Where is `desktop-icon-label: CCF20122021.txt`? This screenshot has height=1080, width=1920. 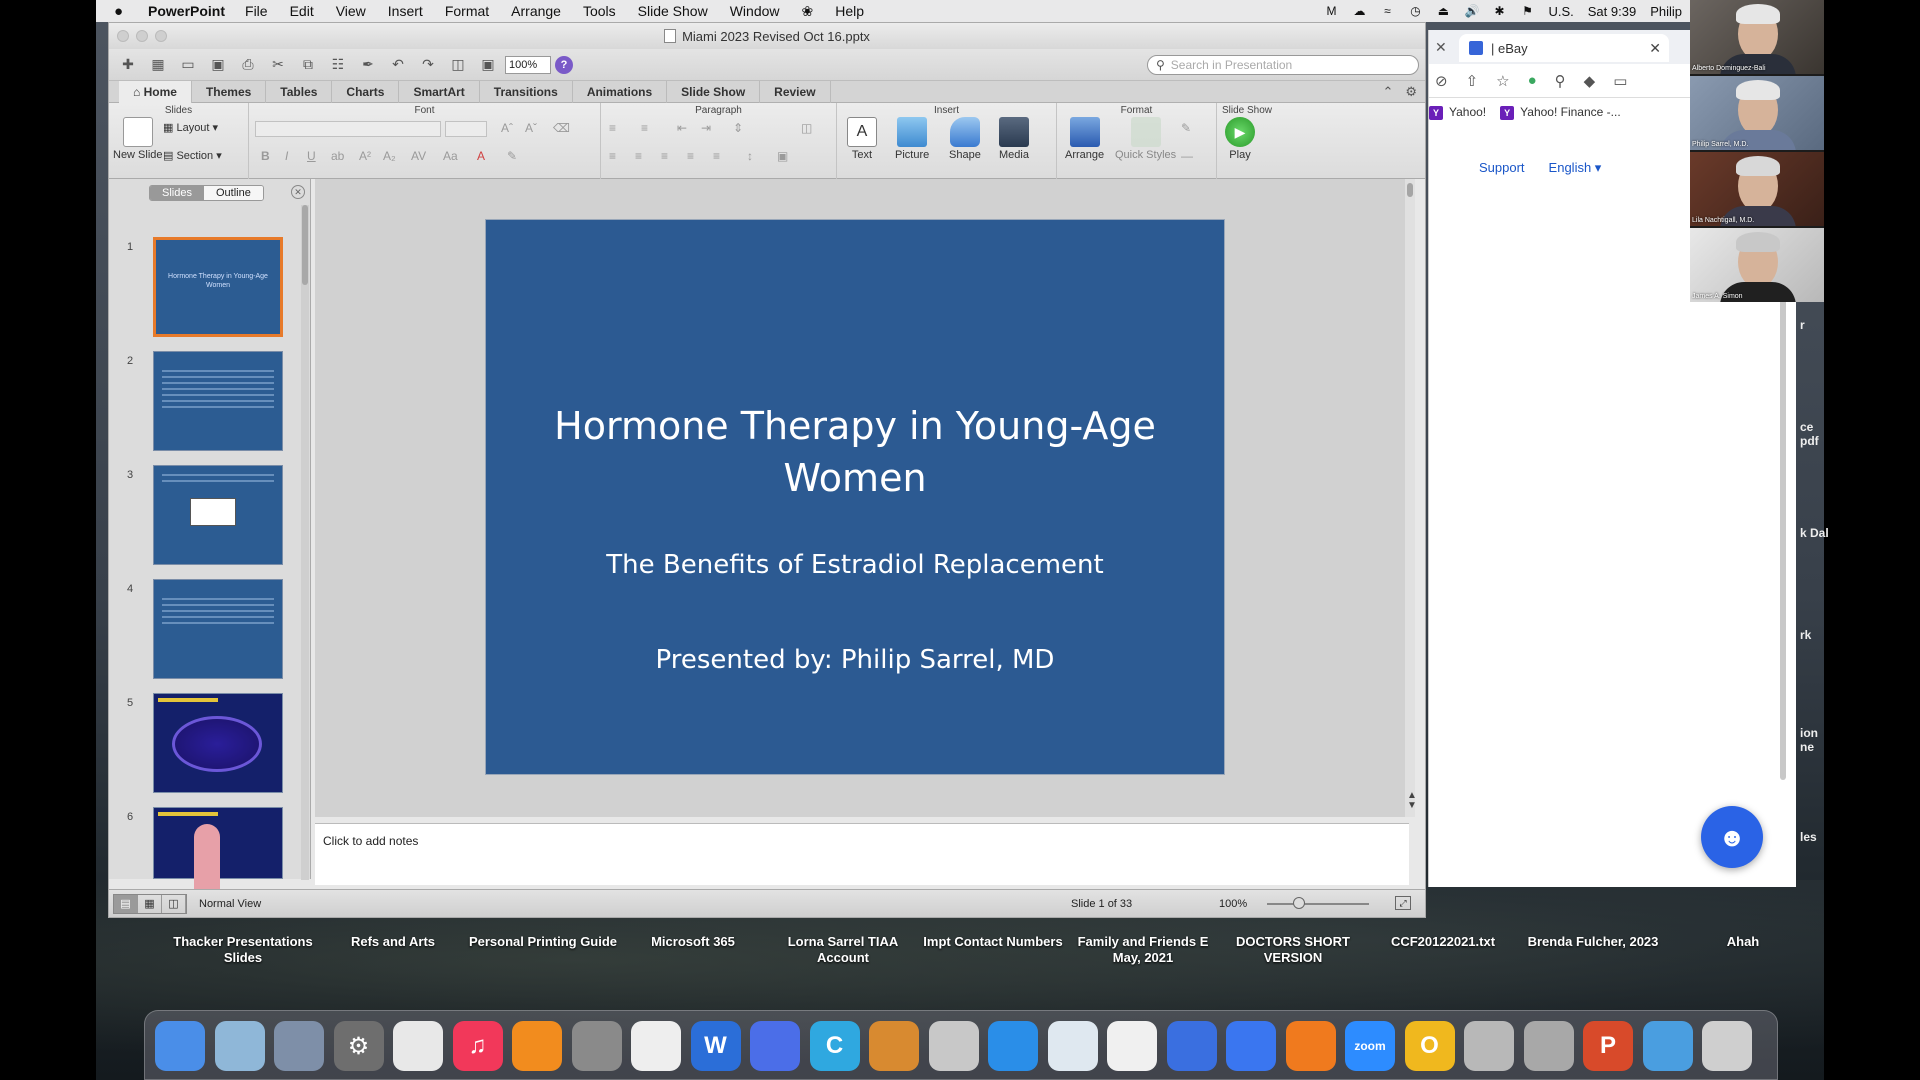 desktop-icon-label: CCF20122021.txt is located at coordinates (1443, 942).